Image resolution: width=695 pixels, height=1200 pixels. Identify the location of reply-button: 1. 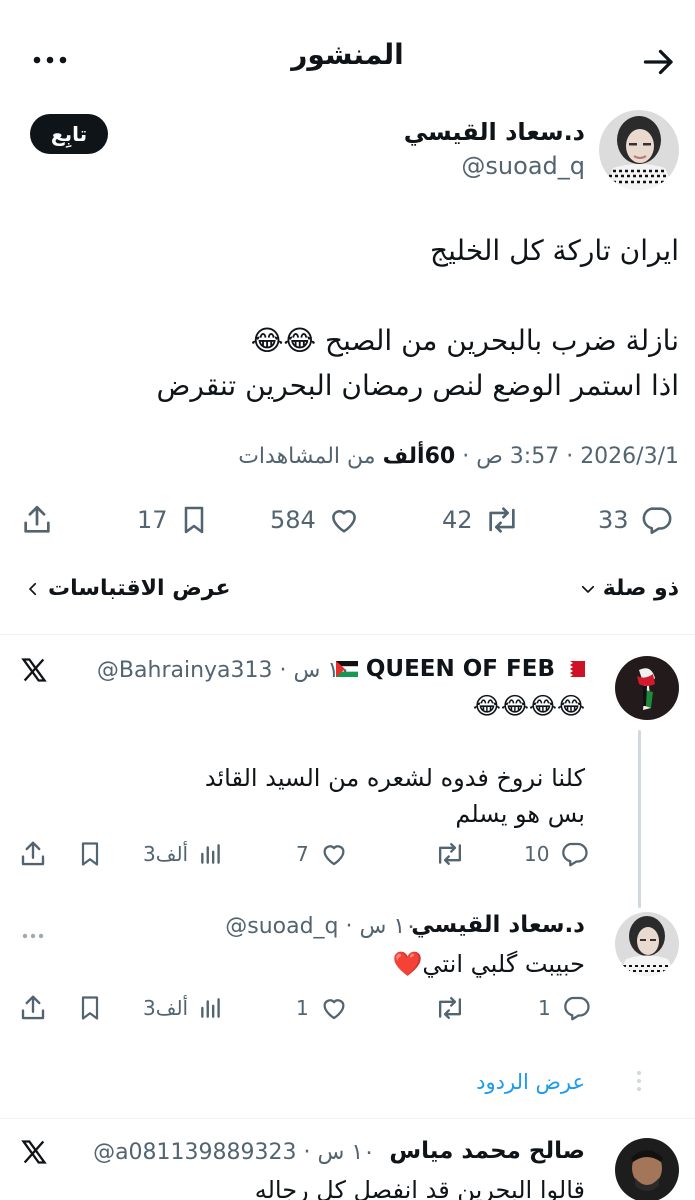
(564, 1008).